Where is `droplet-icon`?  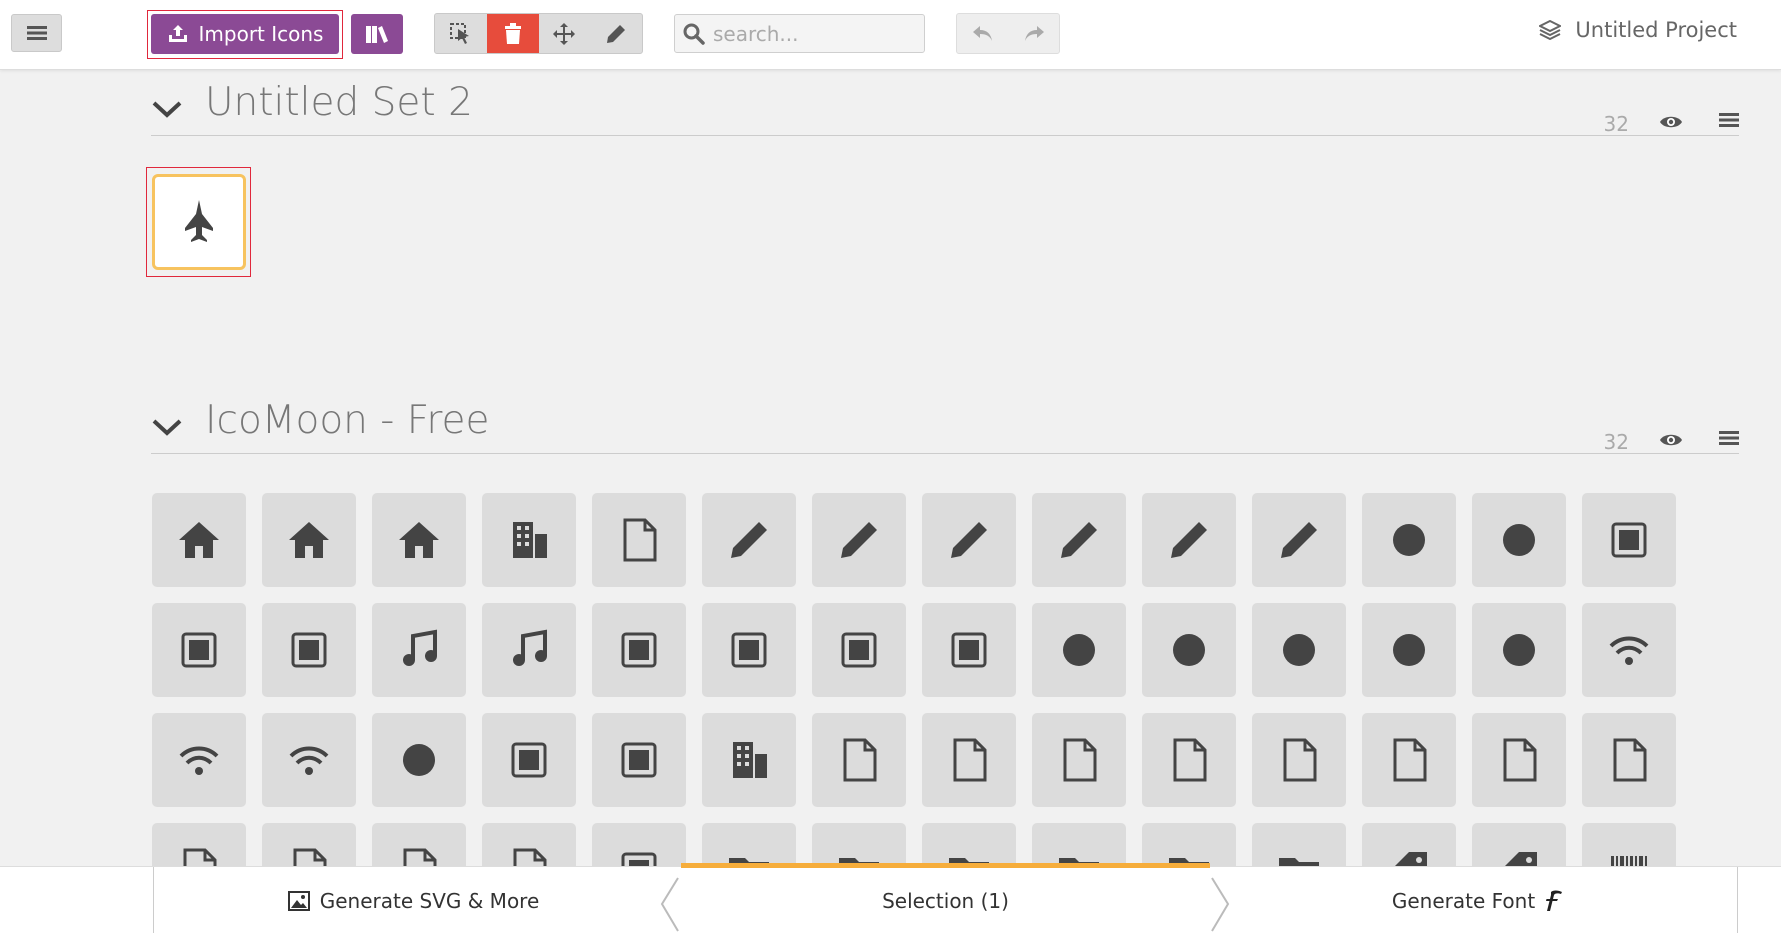
droplet-icon is located at coordinates (1409, 540).